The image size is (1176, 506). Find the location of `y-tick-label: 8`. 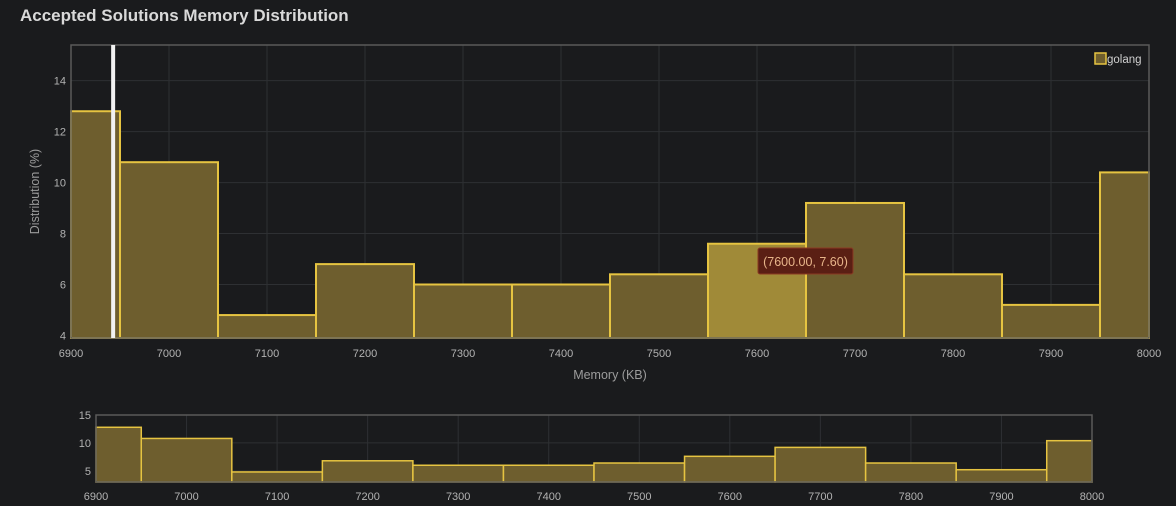

y-tick-label: 8 is located at coordinates (63, 235).